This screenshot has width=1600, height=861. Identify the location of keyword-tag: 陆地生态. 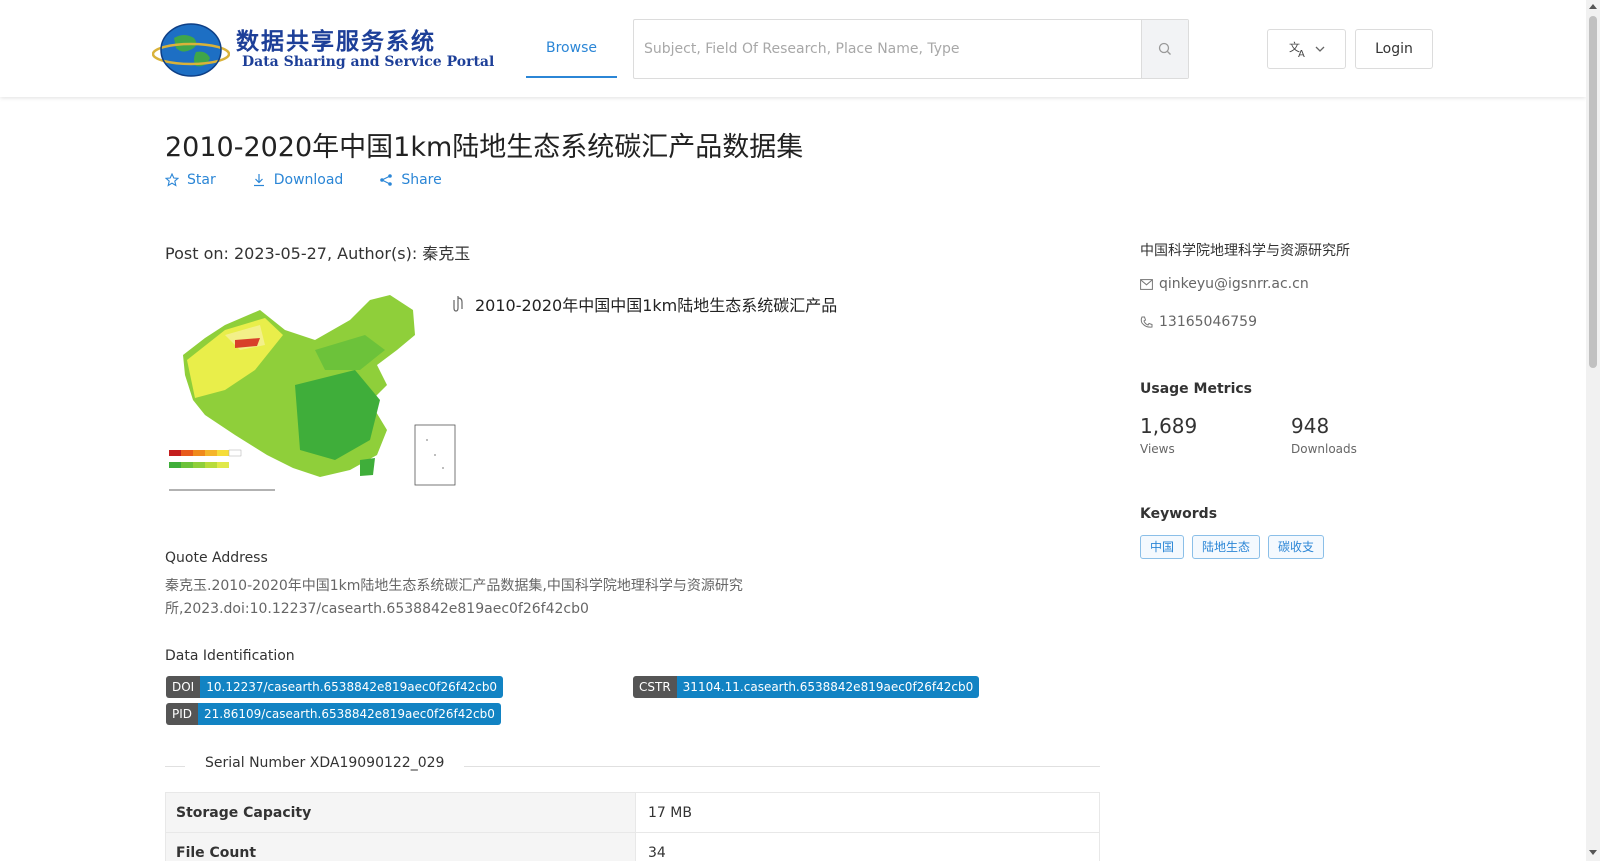
(1226, 547).